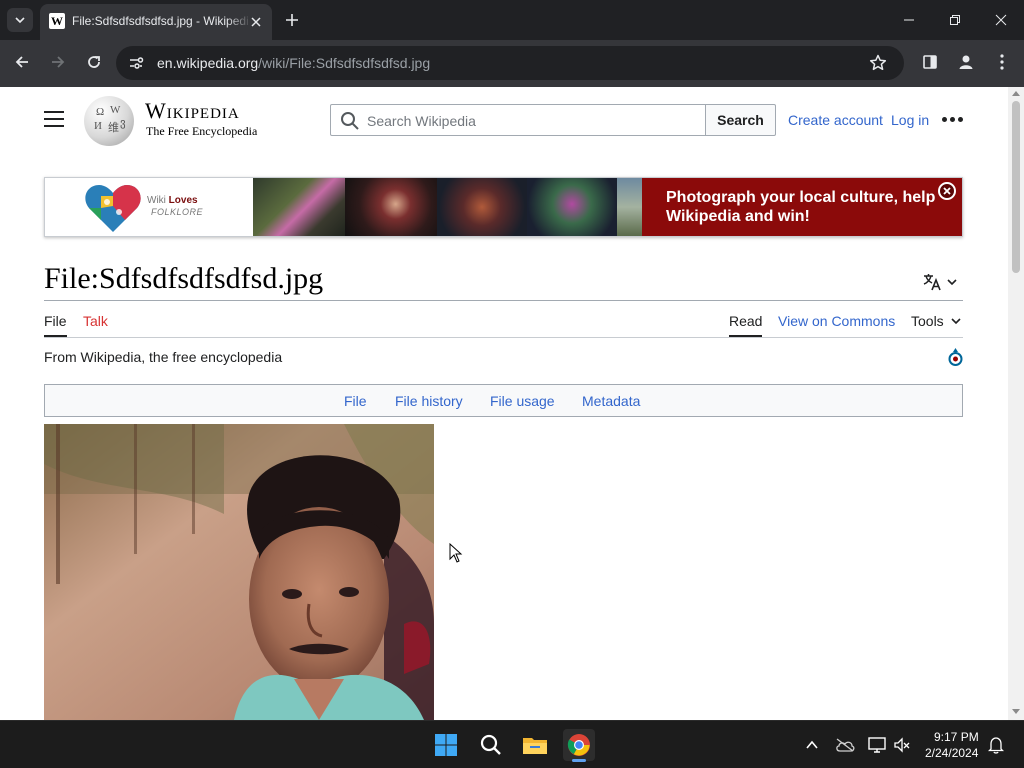 The height and width of the screenshot is (768, 1024). I want to click on ellipsis-icon, so click(952, 119).